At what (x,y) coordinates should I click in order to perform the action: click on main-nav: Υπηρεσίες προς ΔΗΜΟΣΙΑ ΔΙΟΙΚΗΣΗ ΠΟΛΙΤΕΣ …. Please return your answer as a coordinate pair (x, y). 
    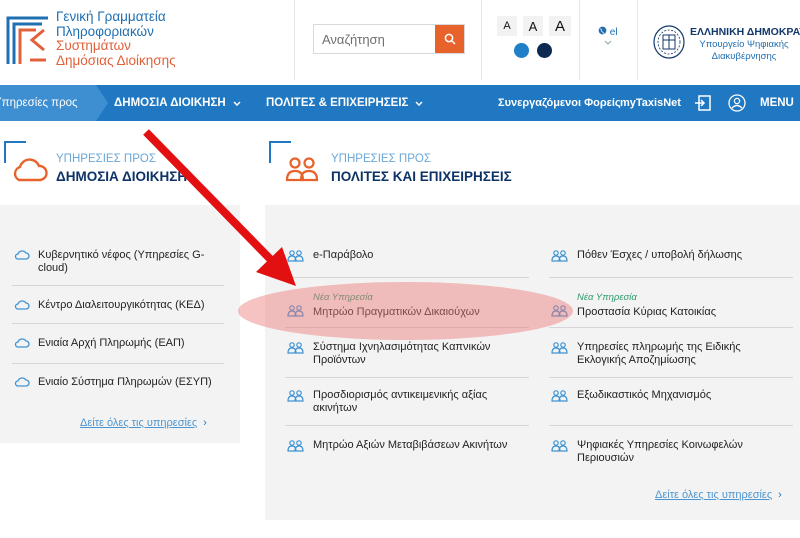
    Looking at the image, I should click on (400, 103).